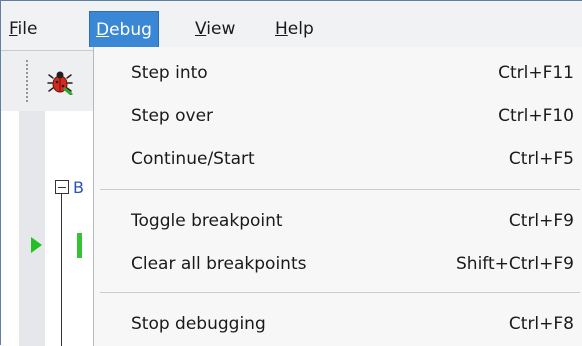  I want to click on menu-view-mnemonic: V, so click(201, 29).